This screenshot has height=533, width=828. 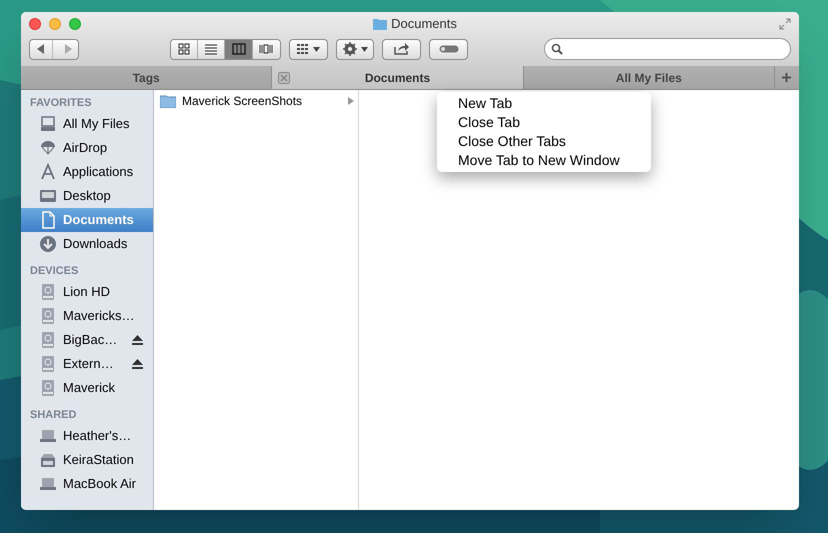 What do you see at coordinates (35, 24) in the screenshot?
I see `close-button` at bounding box center [35, 24].